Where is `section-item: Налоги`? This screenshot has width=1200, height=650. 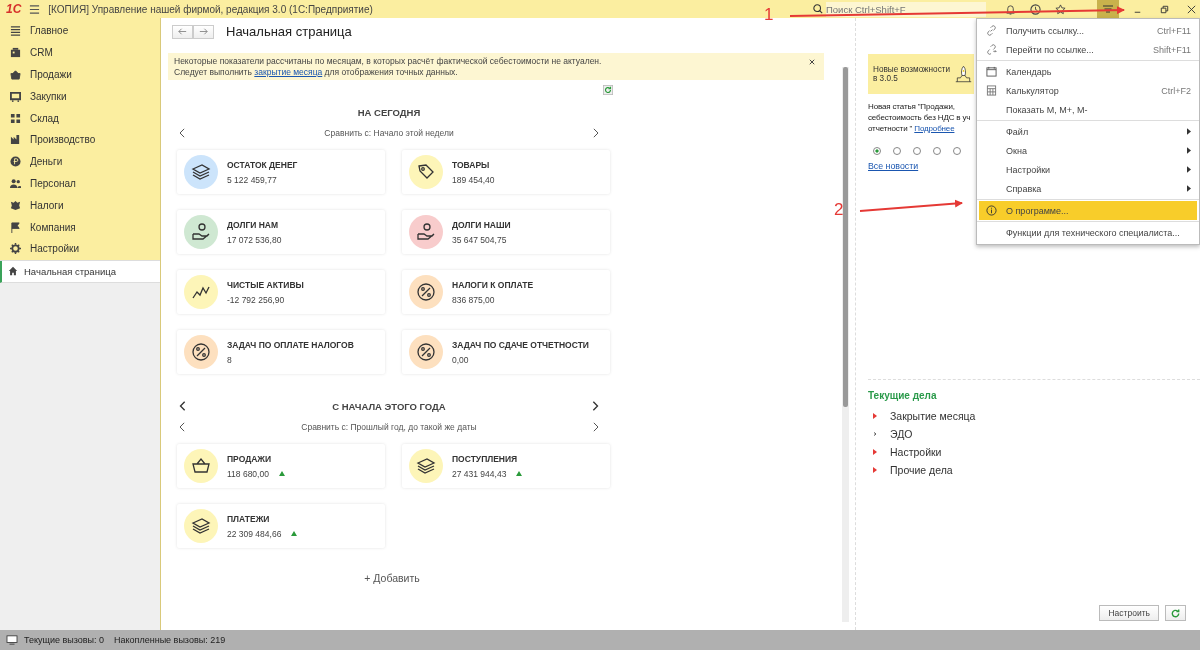
section-item: Налоги is located at coordinates (80, 205).